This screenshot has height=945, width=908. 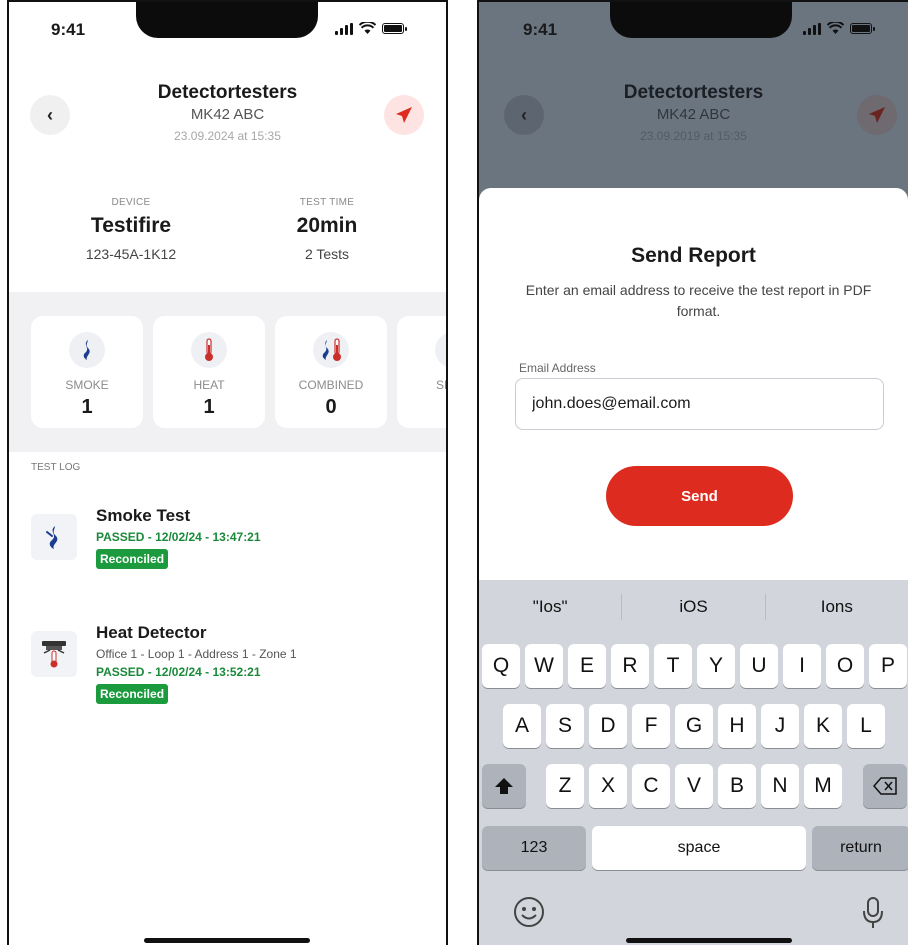 I want to click on key-s: S, so click(x=565, y=726).